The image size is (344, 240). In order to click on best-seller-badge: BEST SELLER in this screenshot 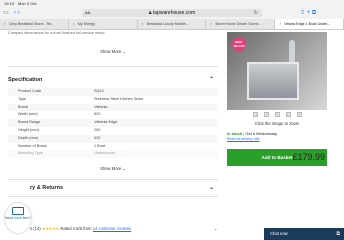, I will do `click(239, 44)`.